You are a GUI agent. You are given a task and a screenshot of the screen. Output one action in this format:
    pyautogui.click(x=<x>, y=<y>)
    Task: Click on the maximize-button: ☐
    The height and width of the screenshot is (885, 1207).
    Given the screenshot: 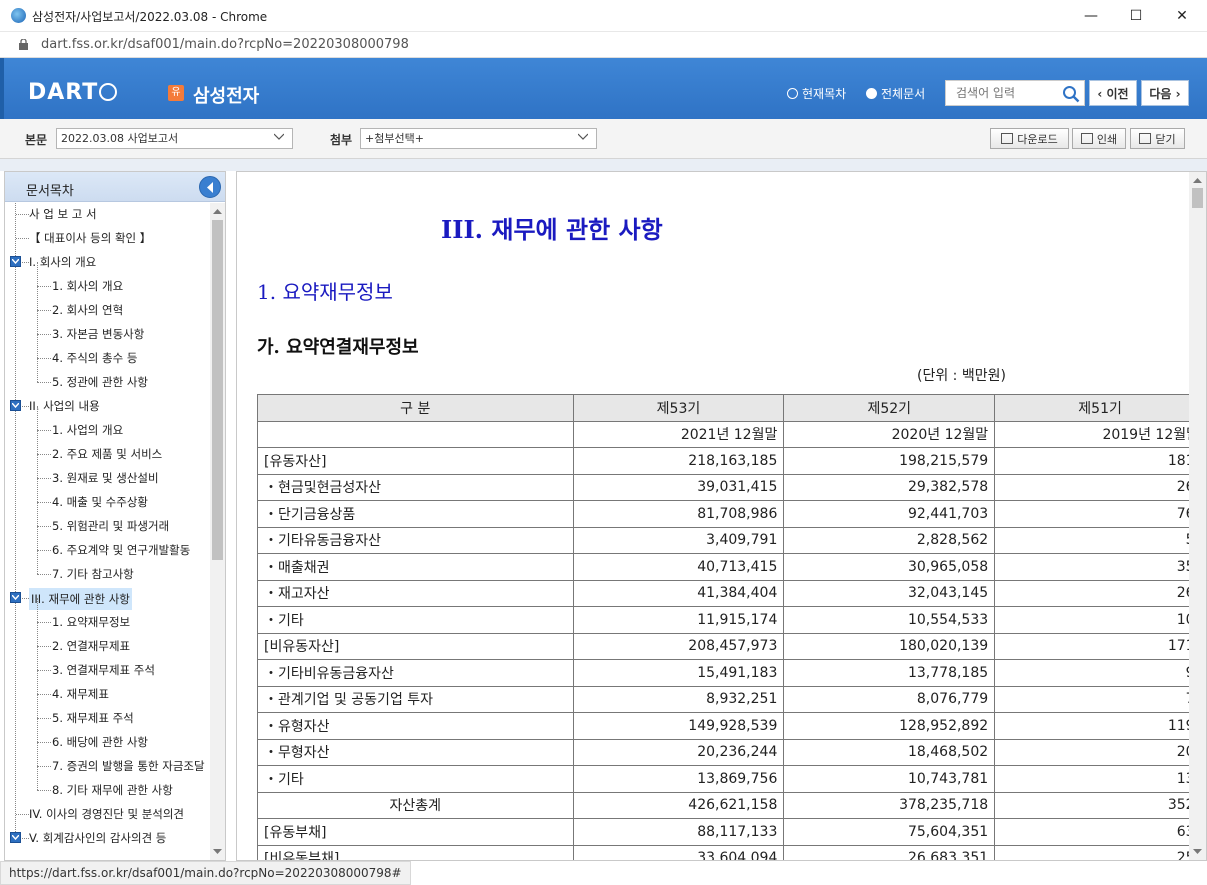 What is the action you would take?
    pyautogui.click(x=1136, y=16)
    